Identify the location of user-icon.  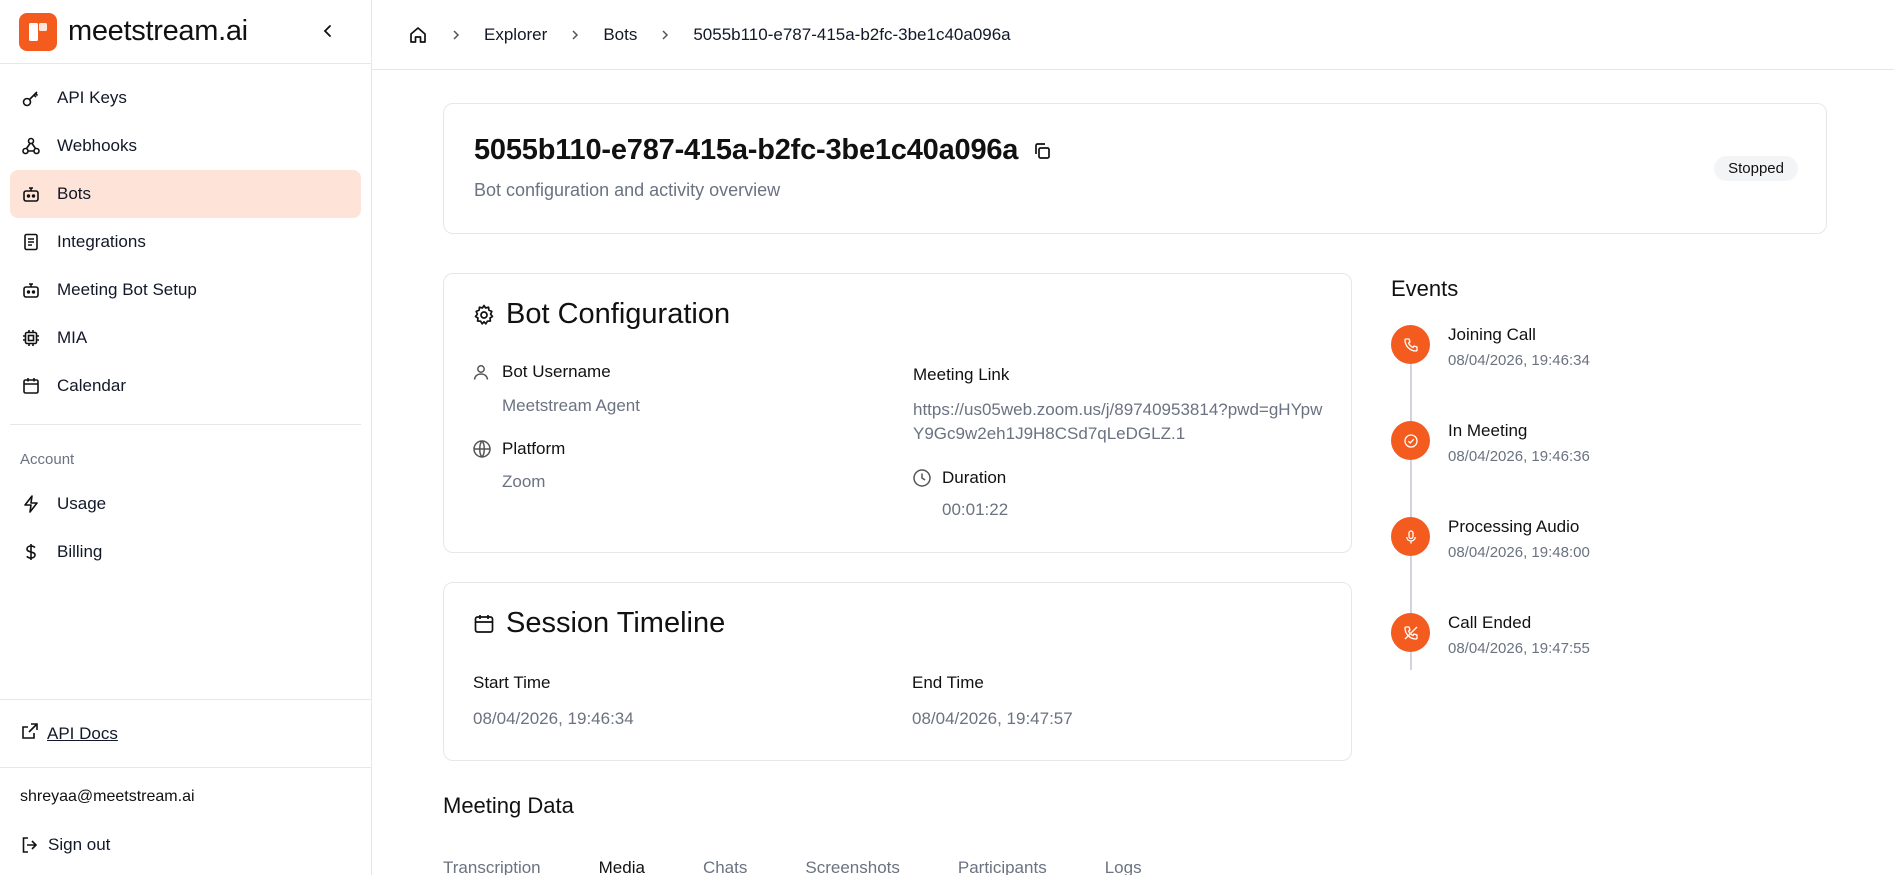
(481, 372).